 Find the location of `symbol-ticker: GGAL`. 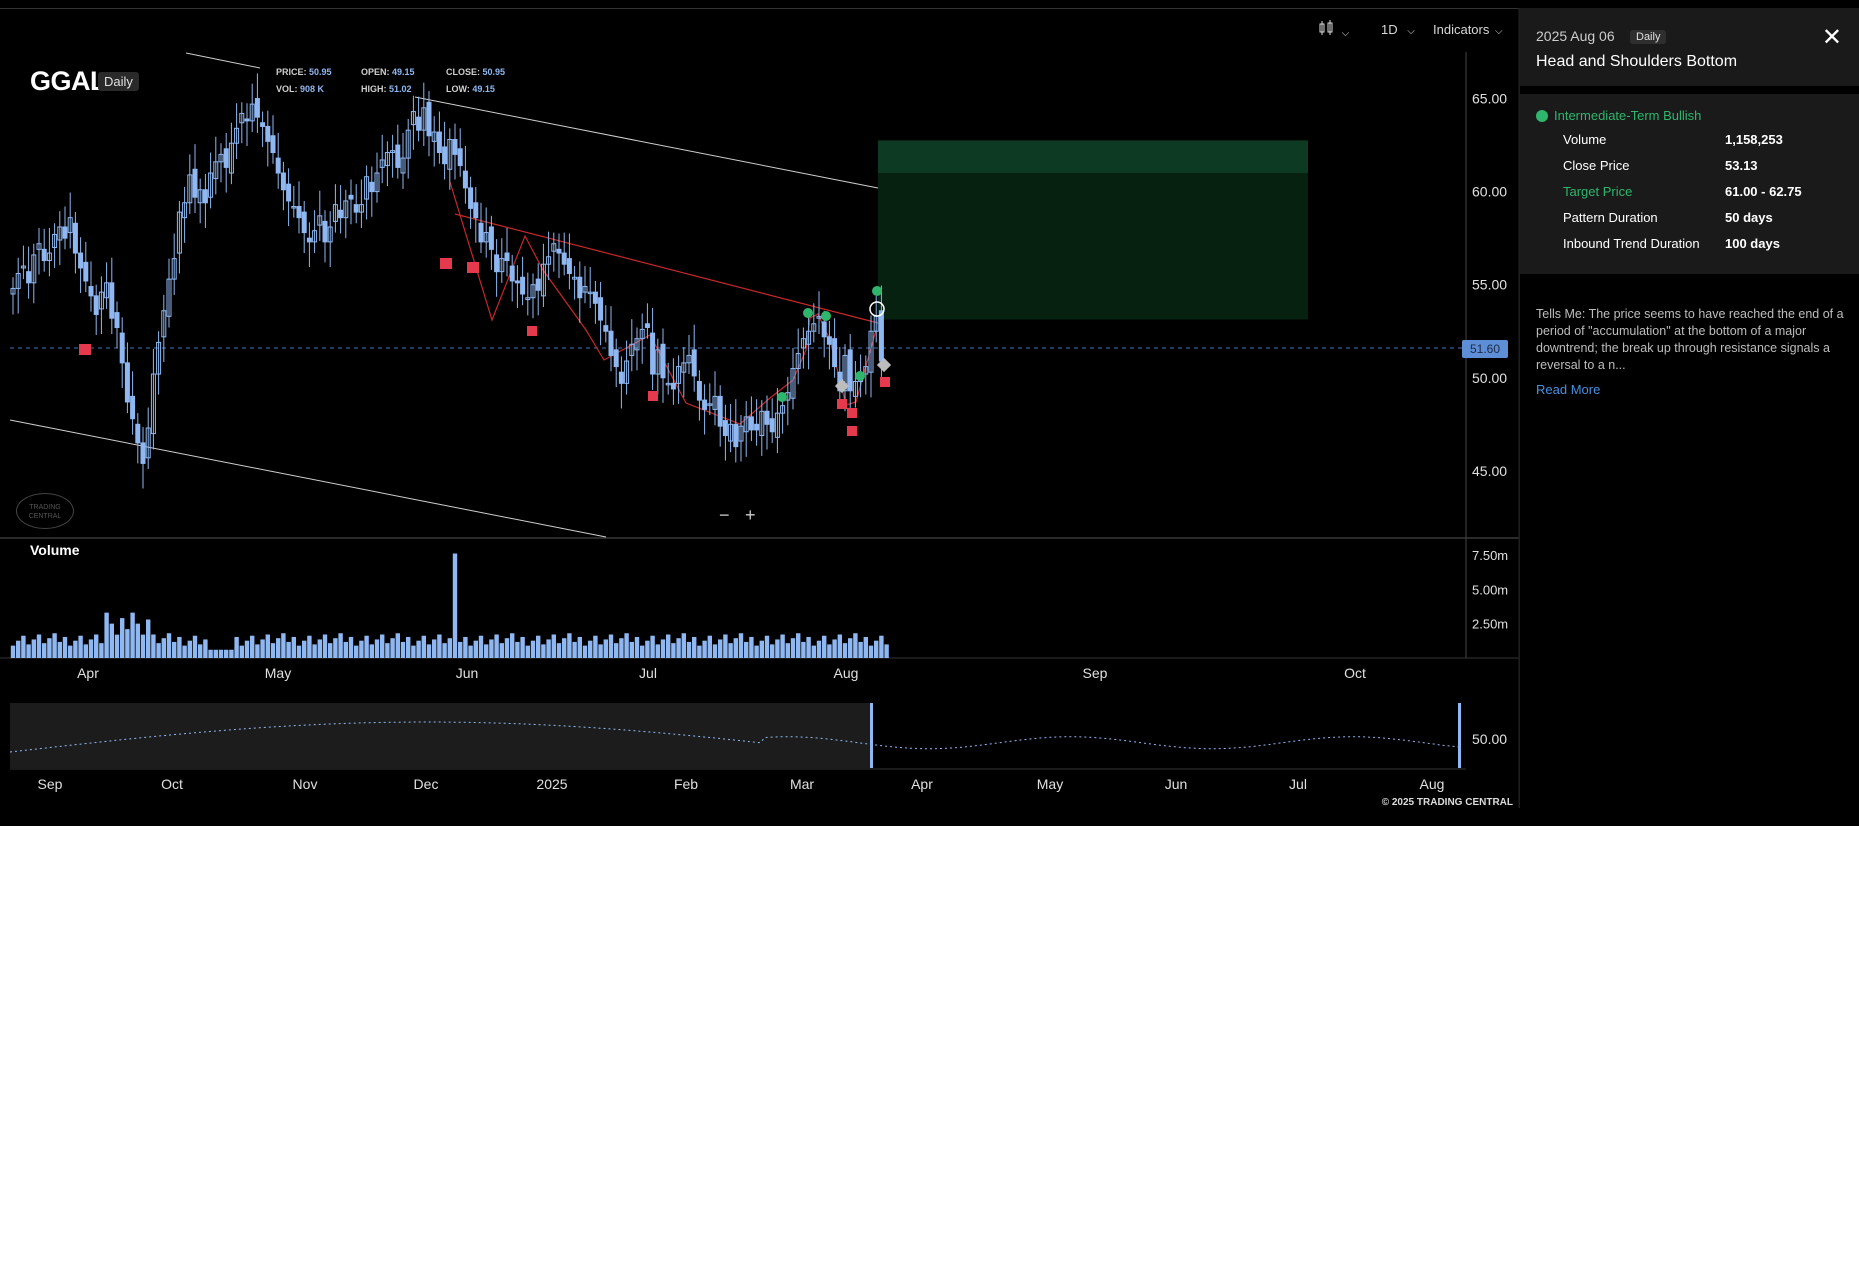

symbol-ticker: GGAL is located at coordinates (68, 81).